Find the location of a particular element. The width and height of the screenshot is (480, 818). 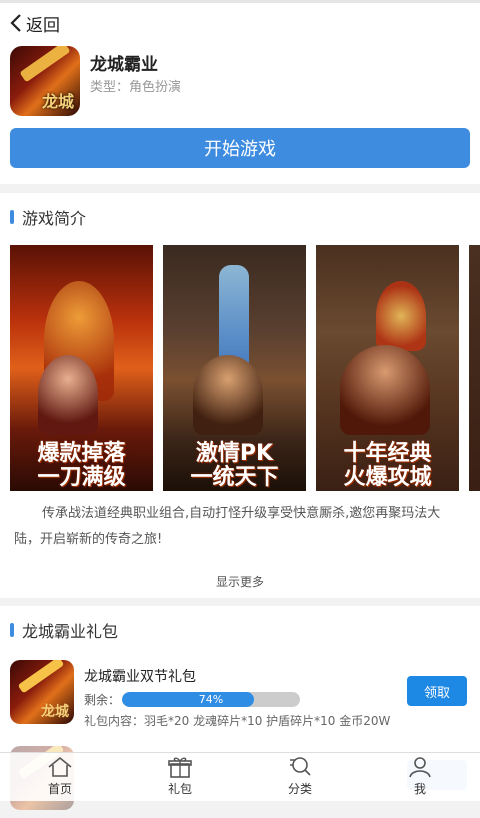

tab-home-label: 首页 is located at coordinates (59, 789).